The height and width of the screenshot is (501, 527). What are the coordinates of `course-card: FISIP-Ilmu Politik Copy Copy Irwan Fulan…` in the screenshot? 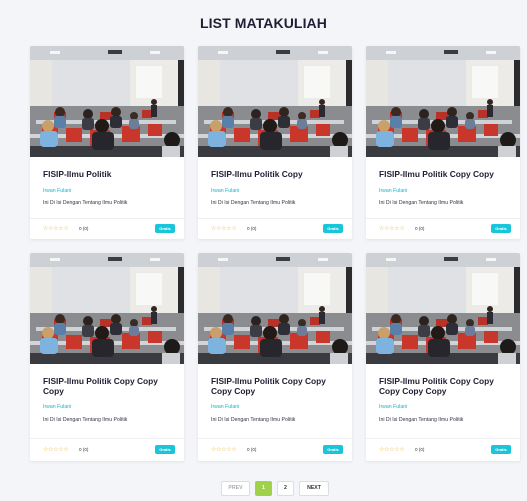 It's located at (443, 142).